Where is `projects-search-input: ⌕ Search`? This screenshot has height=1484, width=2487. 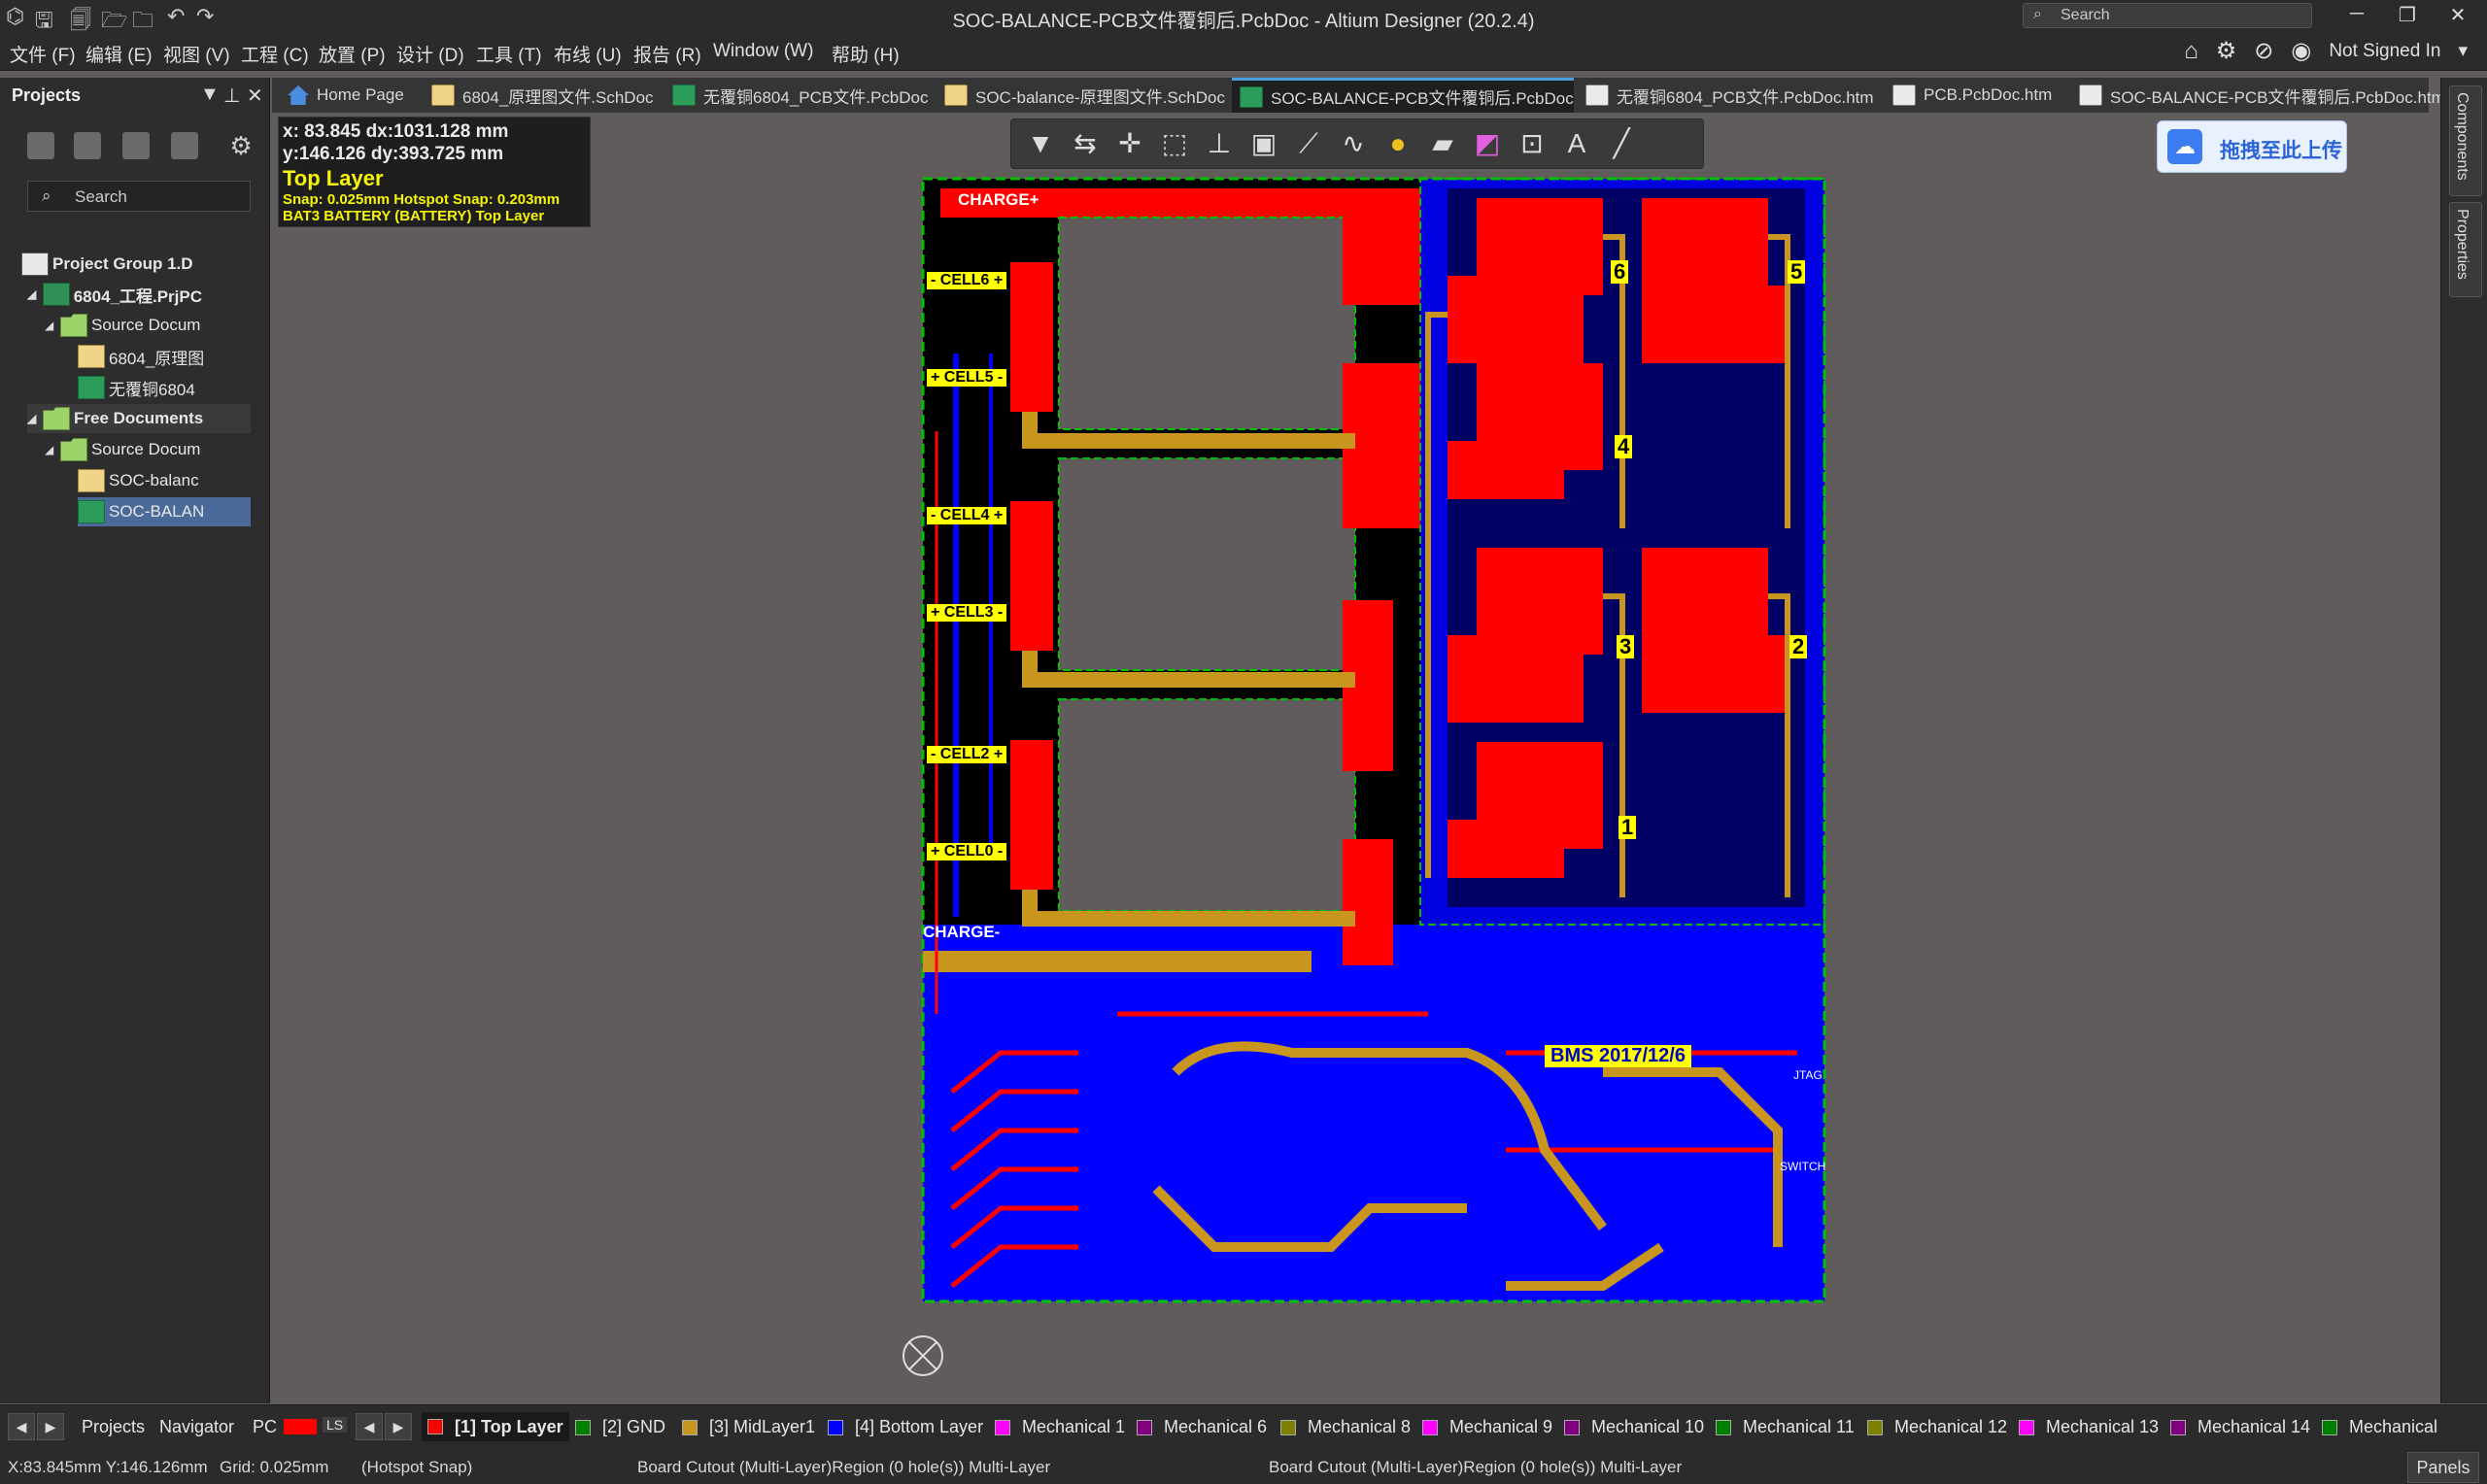
projects-search-input: ⌕ Search is located at coordinates (139, 196).